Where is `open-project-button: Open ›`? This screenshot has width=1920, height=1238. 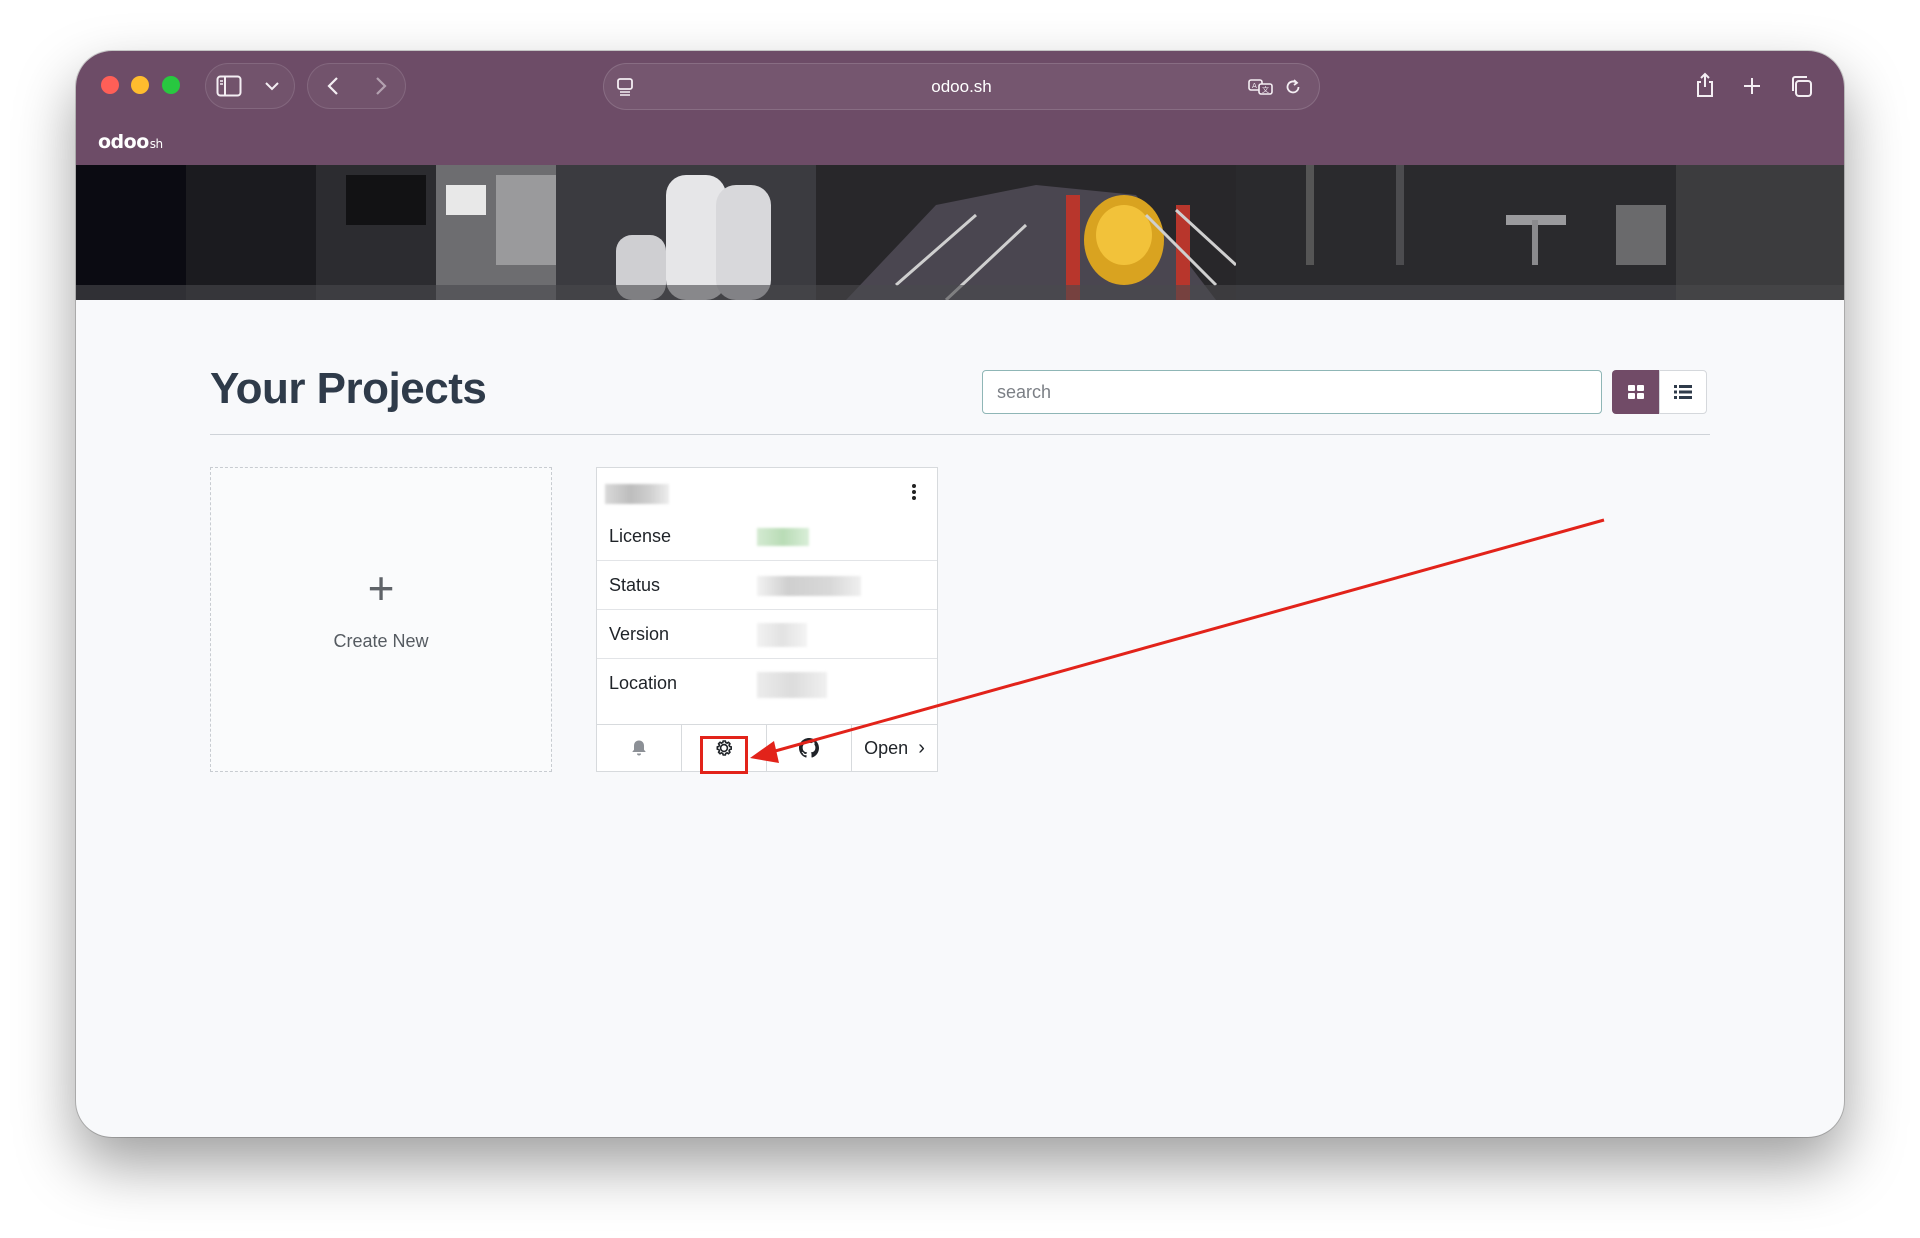 open-project-button: Open › is located at coordinates (894, 748).